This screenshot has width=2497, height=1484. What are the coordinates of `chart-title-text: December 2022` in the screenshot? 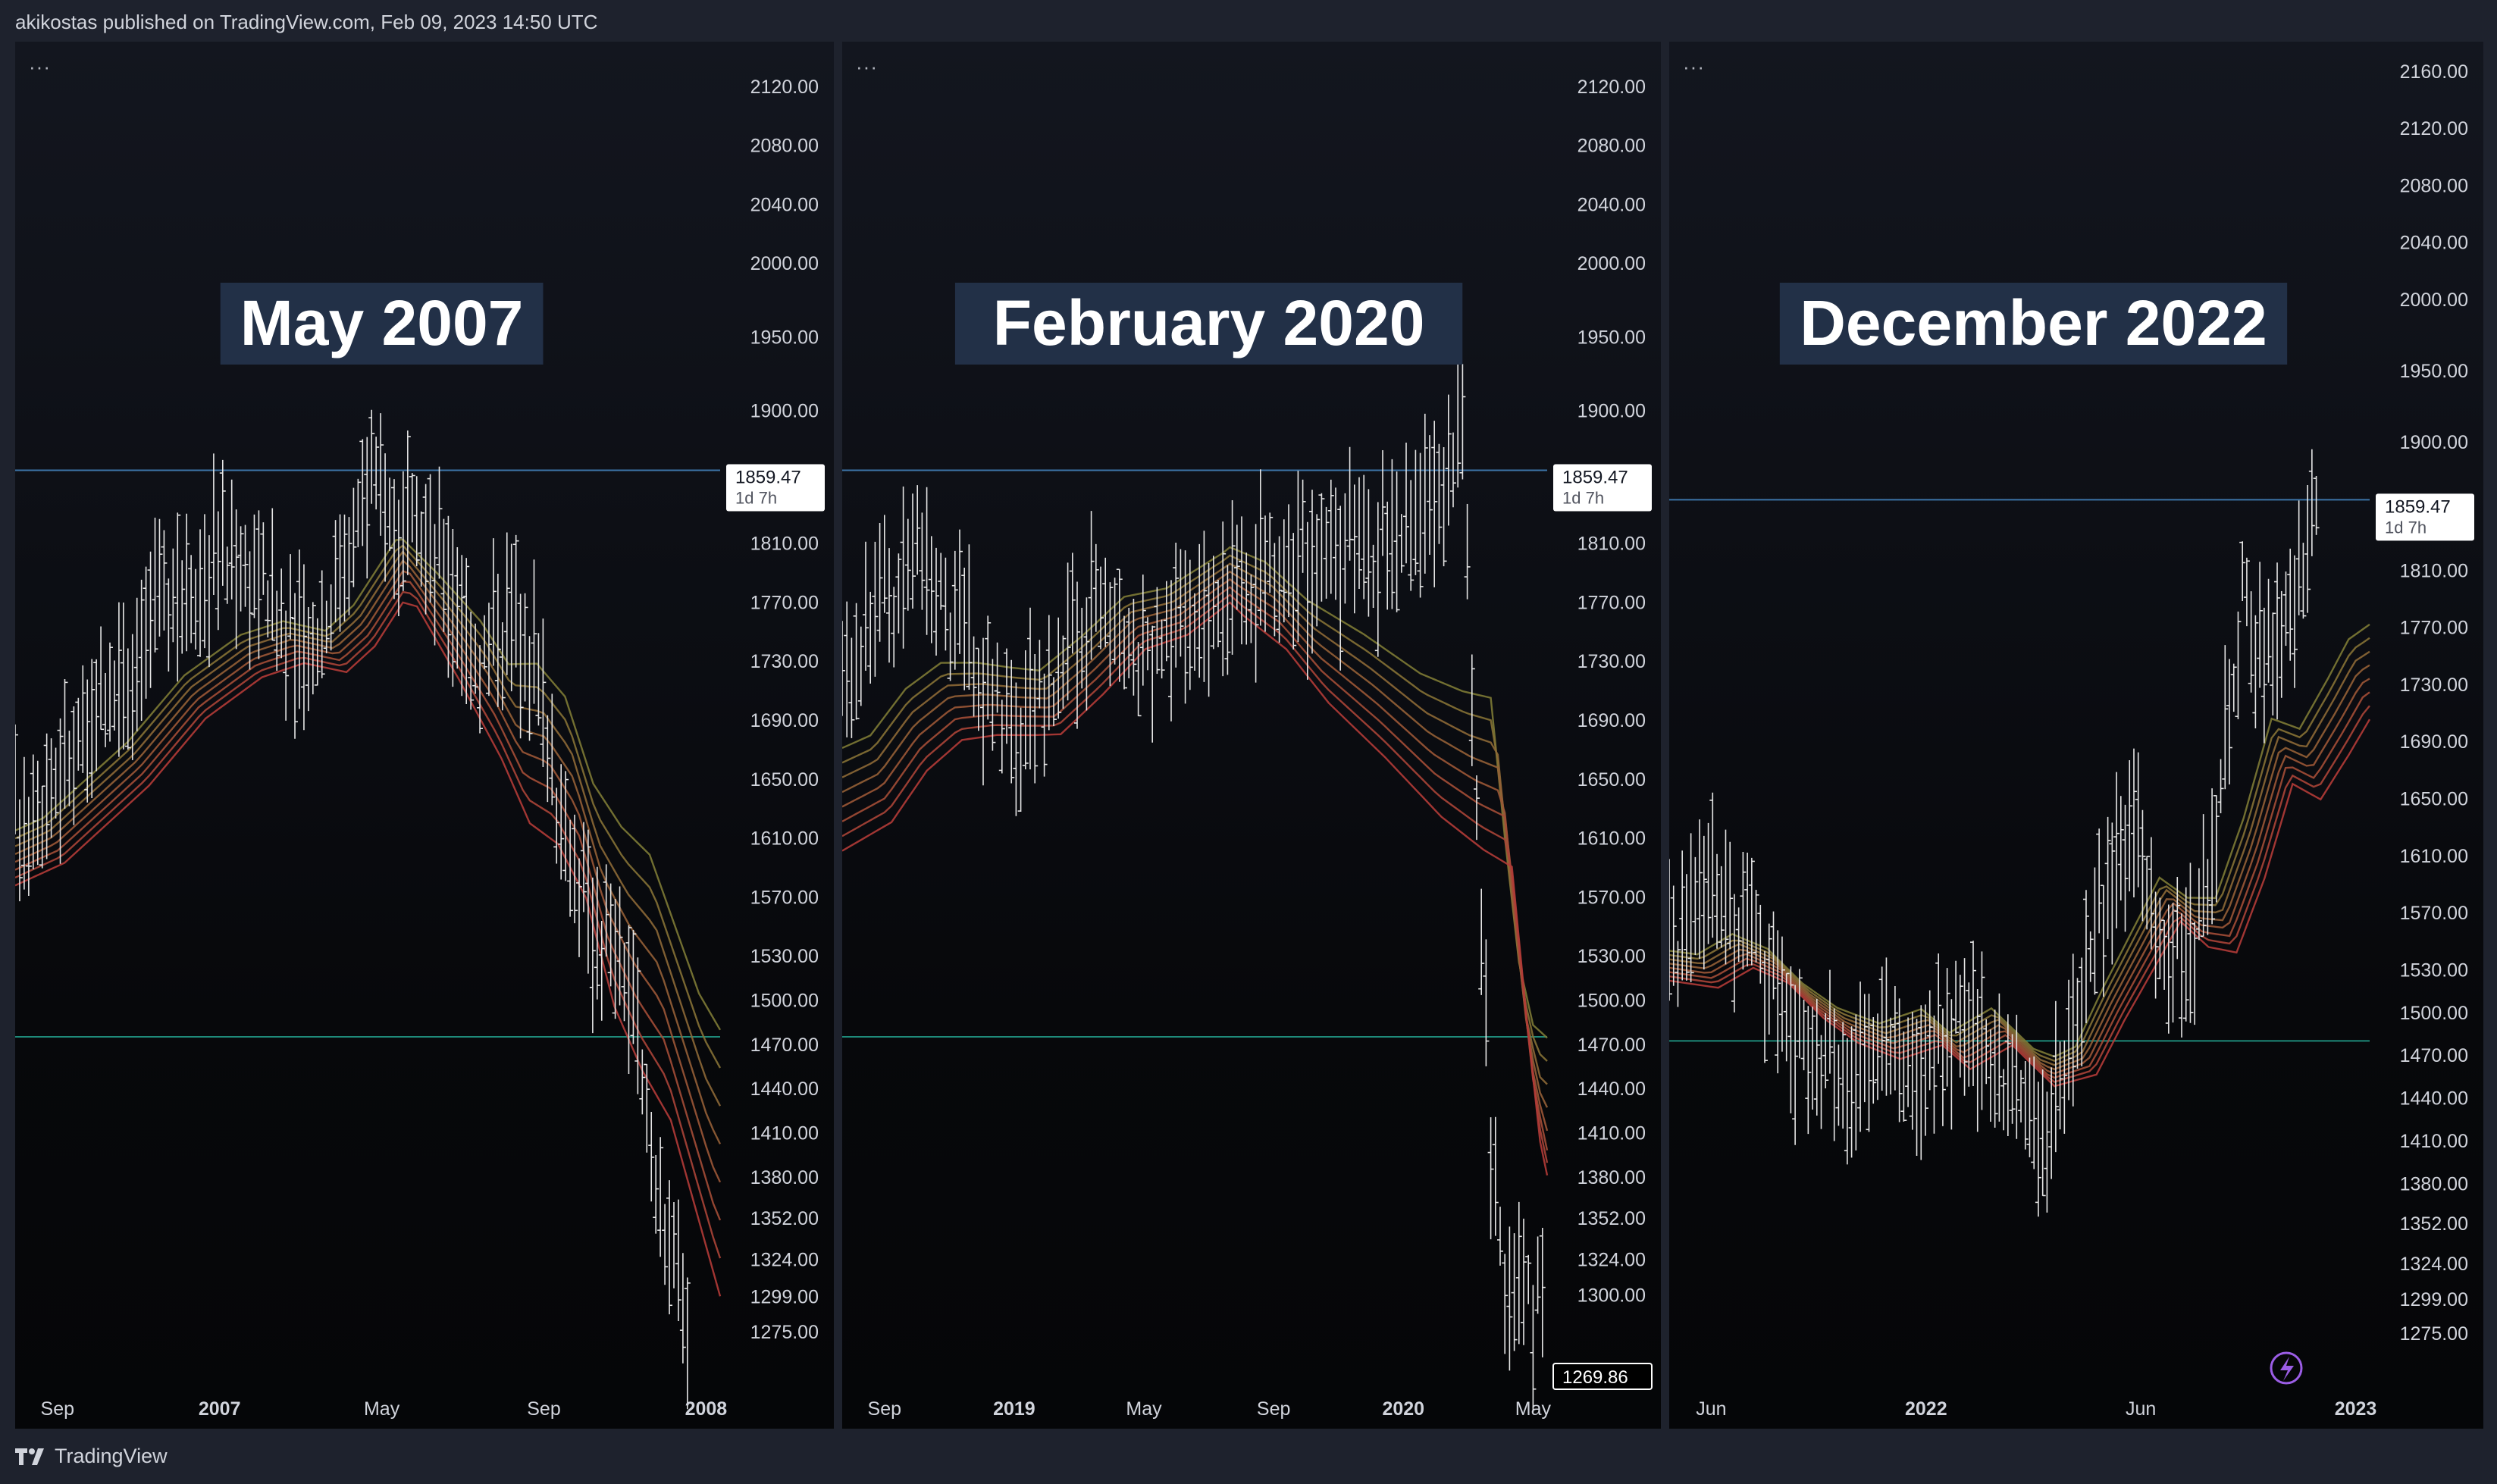 It's located at (2034, 322).